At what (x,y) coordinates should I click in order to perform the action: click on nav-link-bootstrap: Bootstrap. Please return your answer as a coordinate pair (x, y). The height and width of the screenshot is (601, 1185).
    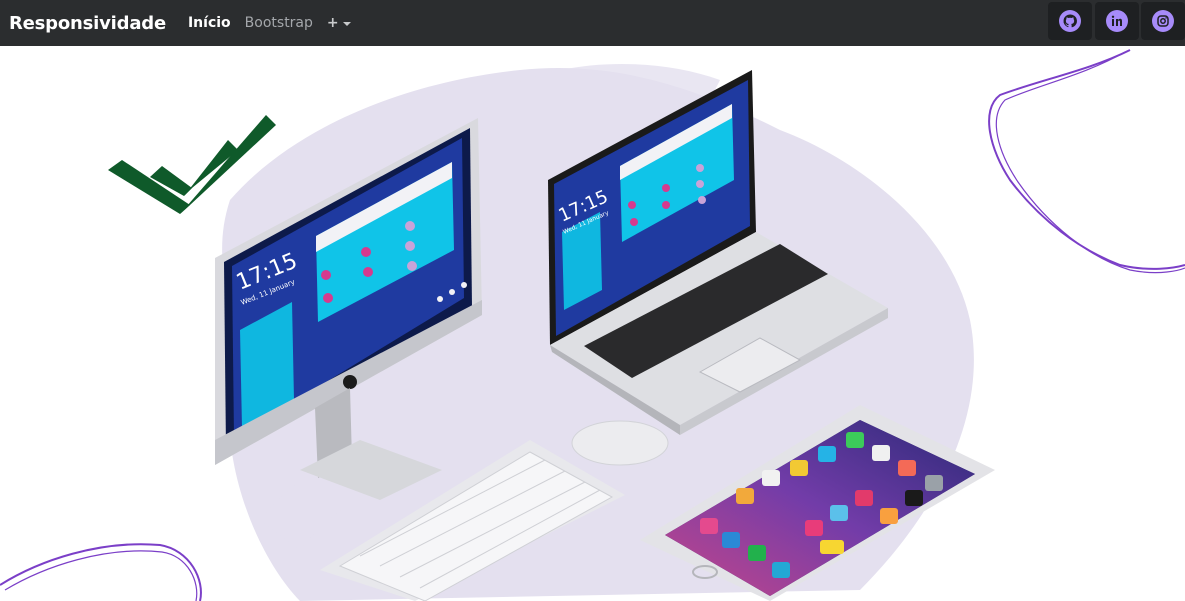
    Looking at the image, I should click on (279, 23).